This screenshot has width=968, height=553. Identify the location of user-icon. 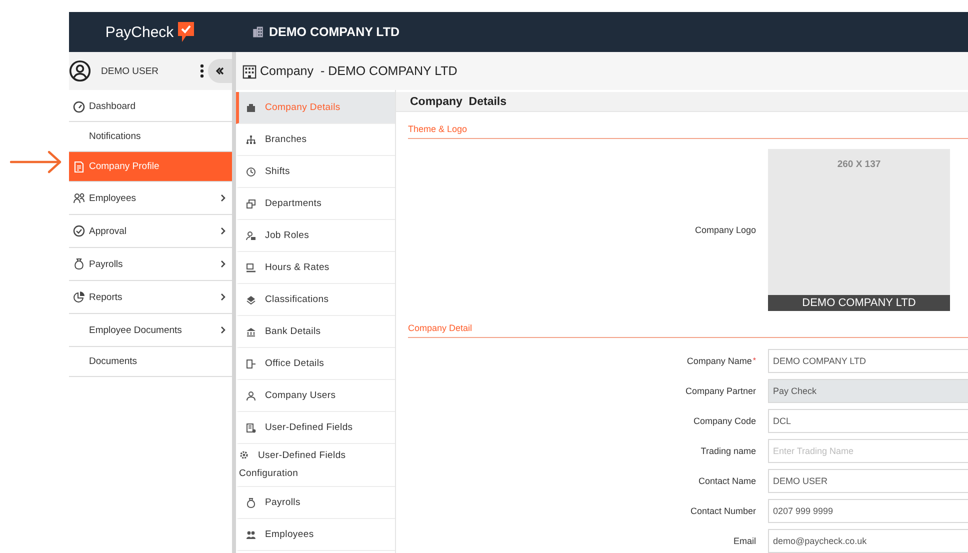
(251, 395).